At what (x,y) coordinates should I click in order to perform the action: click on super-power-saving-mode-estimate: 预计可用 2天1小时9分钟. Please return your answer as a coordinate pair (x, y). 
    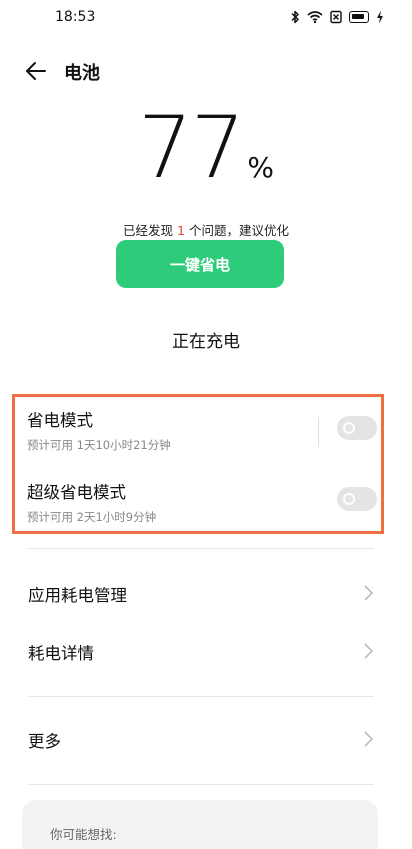
    Looking at the image, I should click on (92, 517).